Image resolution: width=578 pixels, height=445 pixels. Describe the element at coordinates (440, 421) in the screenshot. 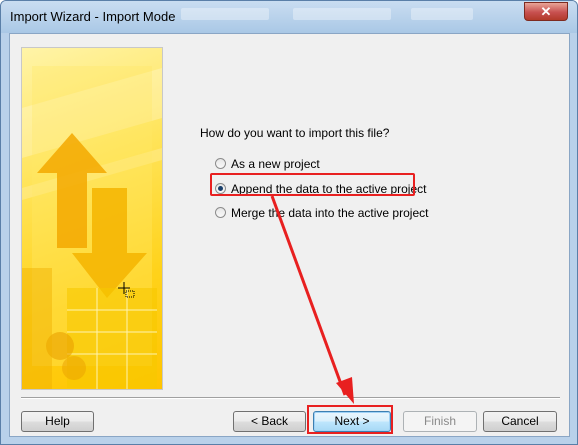

I see `finish-button: Finish` at that location.